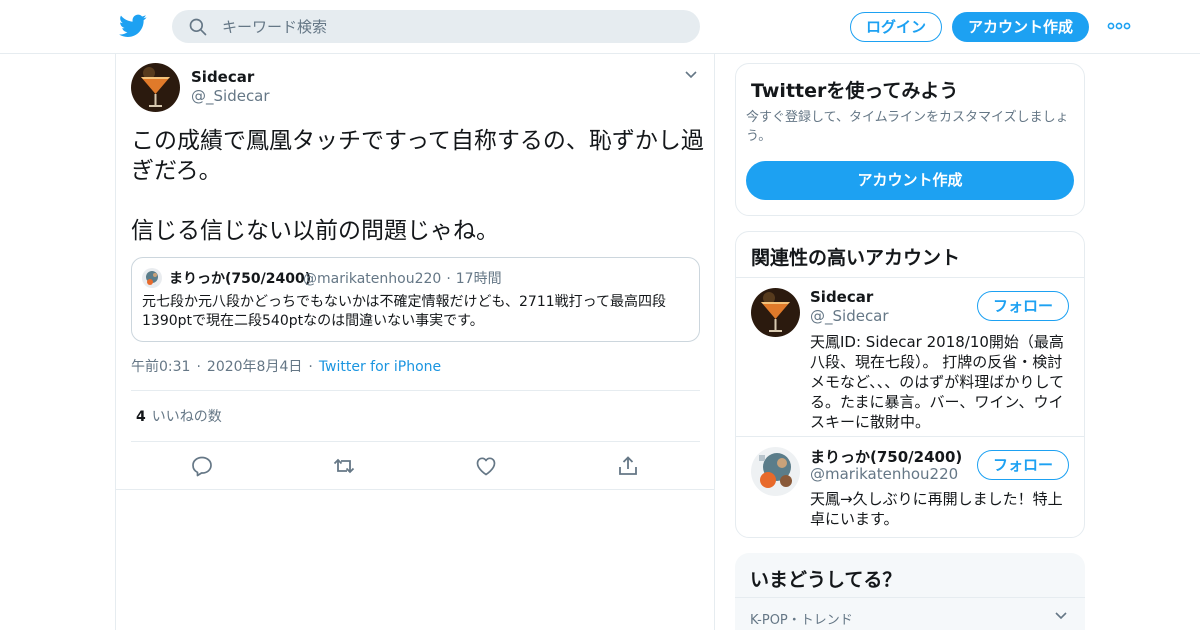 The width and height of the screenshot is (1200, 630). I want to click on account-handle: @marikatenhou220, so click(884, 474).